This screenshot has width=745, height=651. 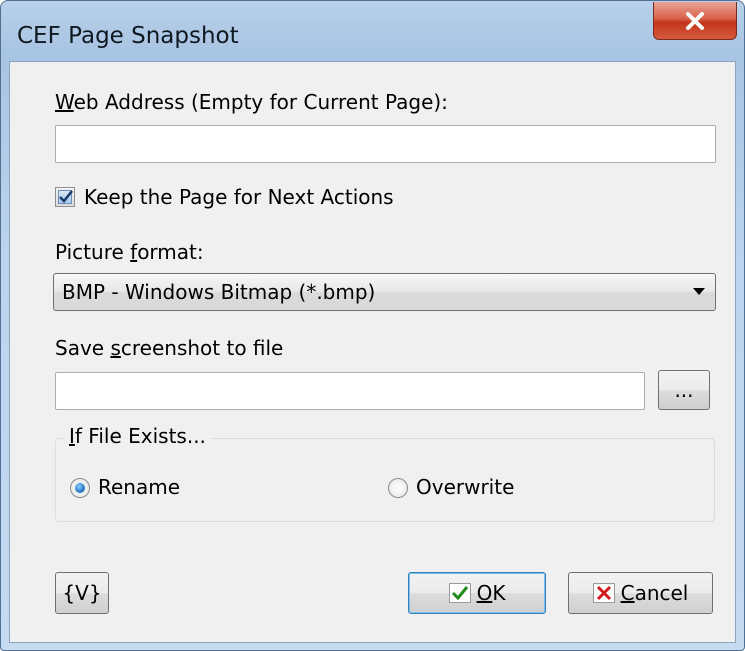 What do you see at coordinates (384, 292) in the screenshot?
I see `picture-format-select: BMP - Windows Bitmap (*.bmp)` at bounding box center [384, 292].